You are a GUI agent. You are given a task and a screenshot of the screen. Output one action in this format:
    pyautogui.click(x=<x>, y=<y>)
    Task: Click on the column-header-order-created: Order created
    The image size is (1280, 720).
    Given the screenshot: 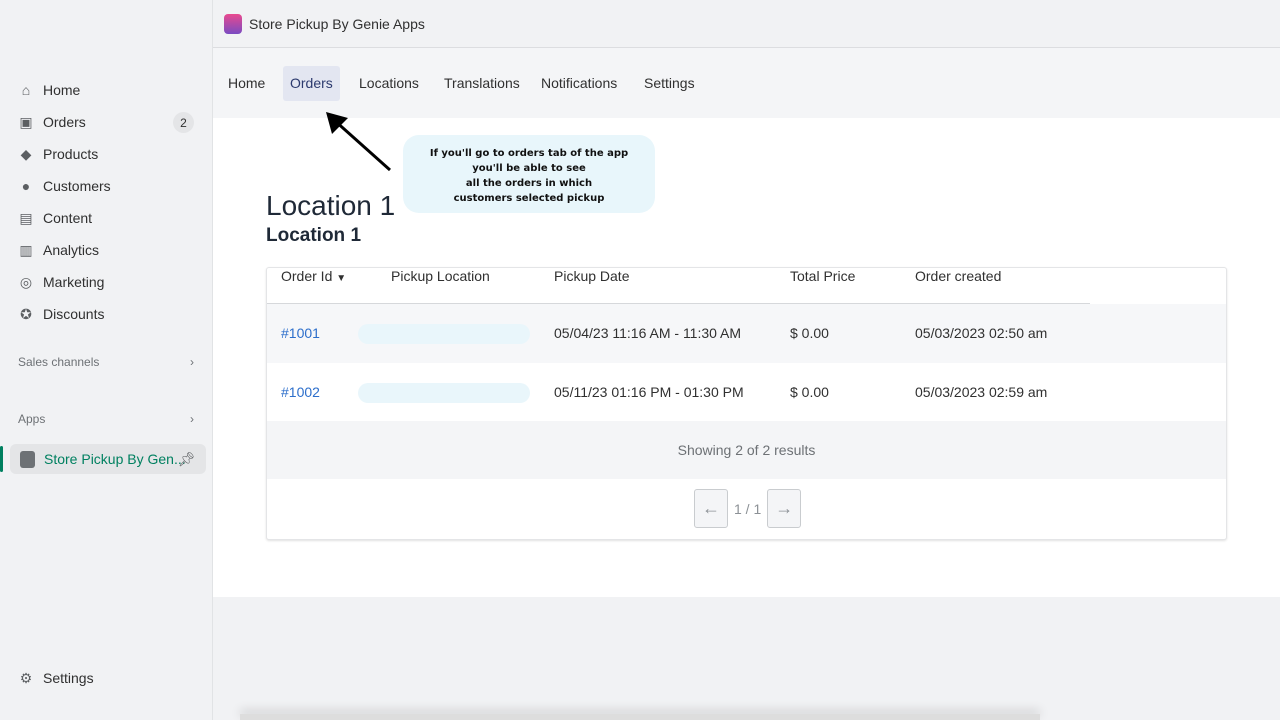 What is the action you would take?
    pyautogui.click(x=958, y=276)
    